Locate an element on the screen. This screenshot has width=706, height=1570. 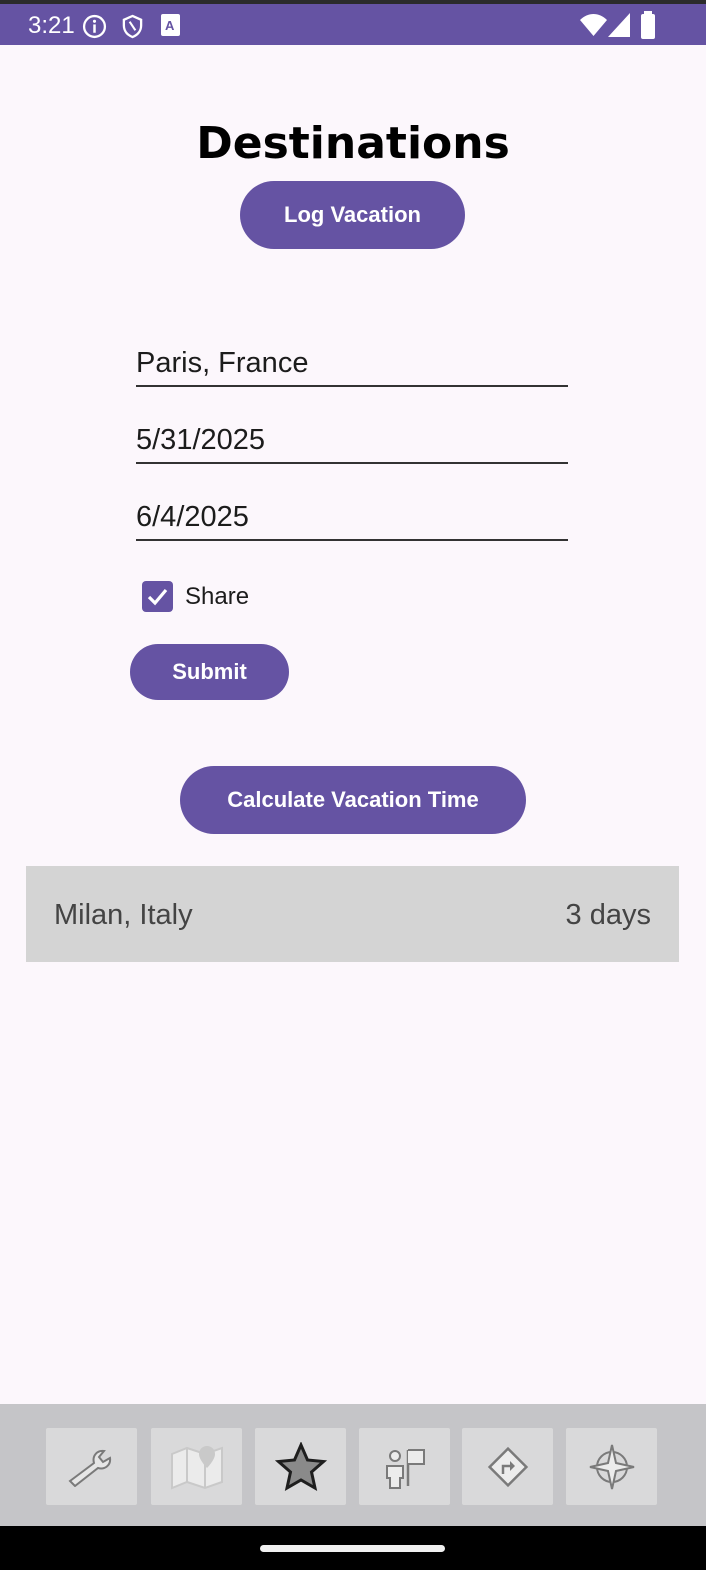
end-date-input is located at coordinates (352, 518).